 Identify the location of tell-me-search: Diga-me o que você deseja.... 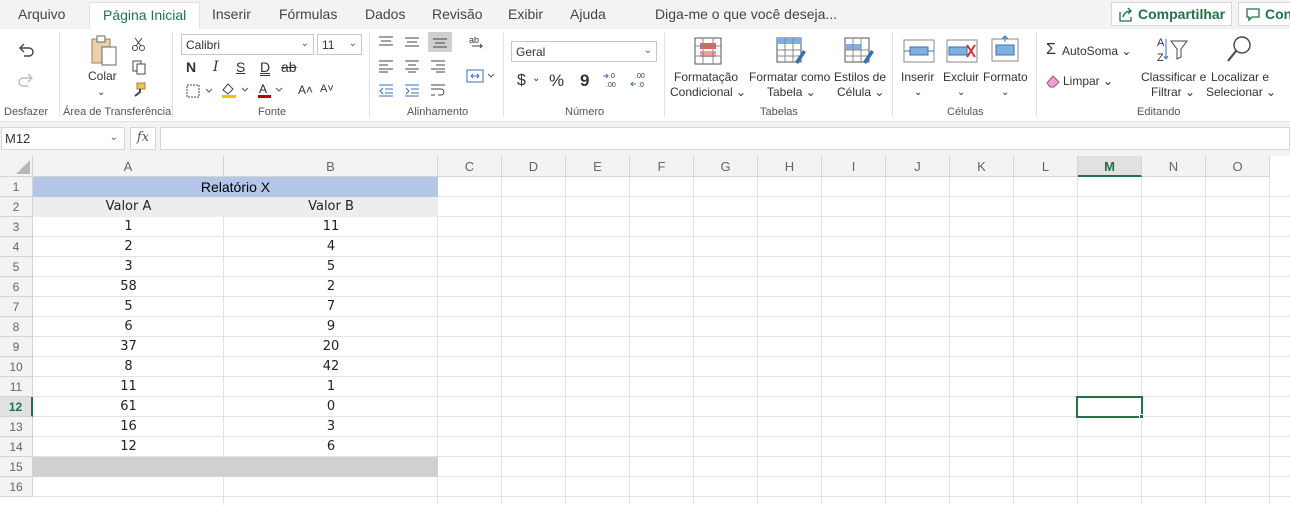
(746, 14).